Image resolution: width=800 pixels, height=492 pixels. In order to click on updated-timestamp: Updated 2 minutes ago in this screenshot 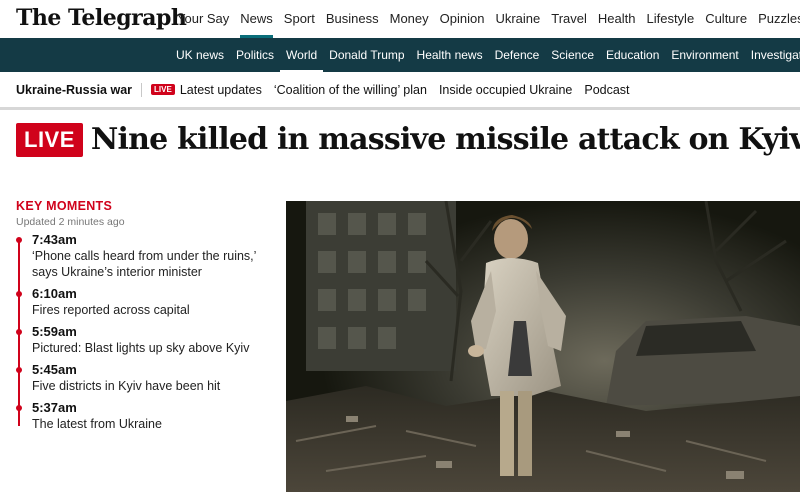, I will do `click(70, 222)`.